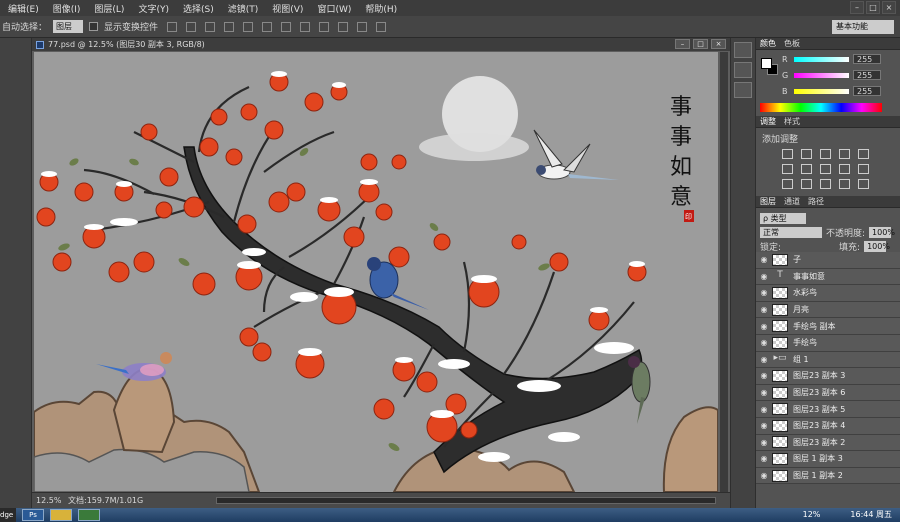  What do you see at coordinates (863, 169) in the screenshot?
I see `channel-mixer-icon` at bounding box center [863, 169].